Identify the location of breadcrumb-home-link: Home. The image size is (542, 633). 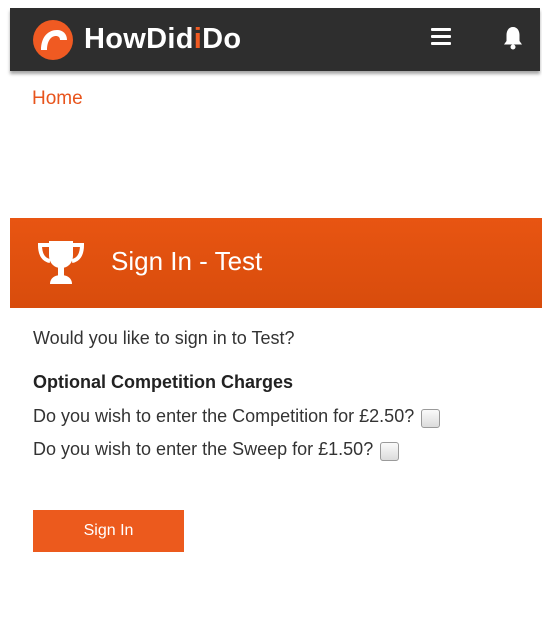
(57, 99).